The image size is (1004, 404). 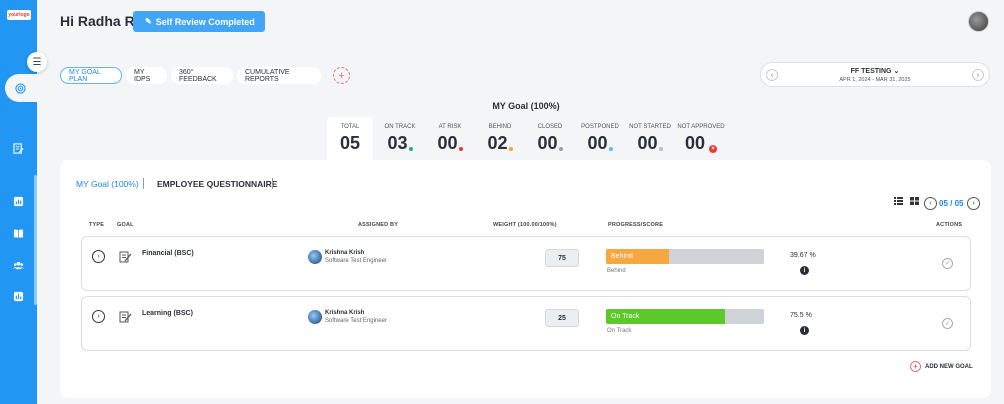 What do you see at coordinates (37, 62) in the screenshot?
I see `collapse-sidebar-button: ☰` at bounding box center [37, 62].